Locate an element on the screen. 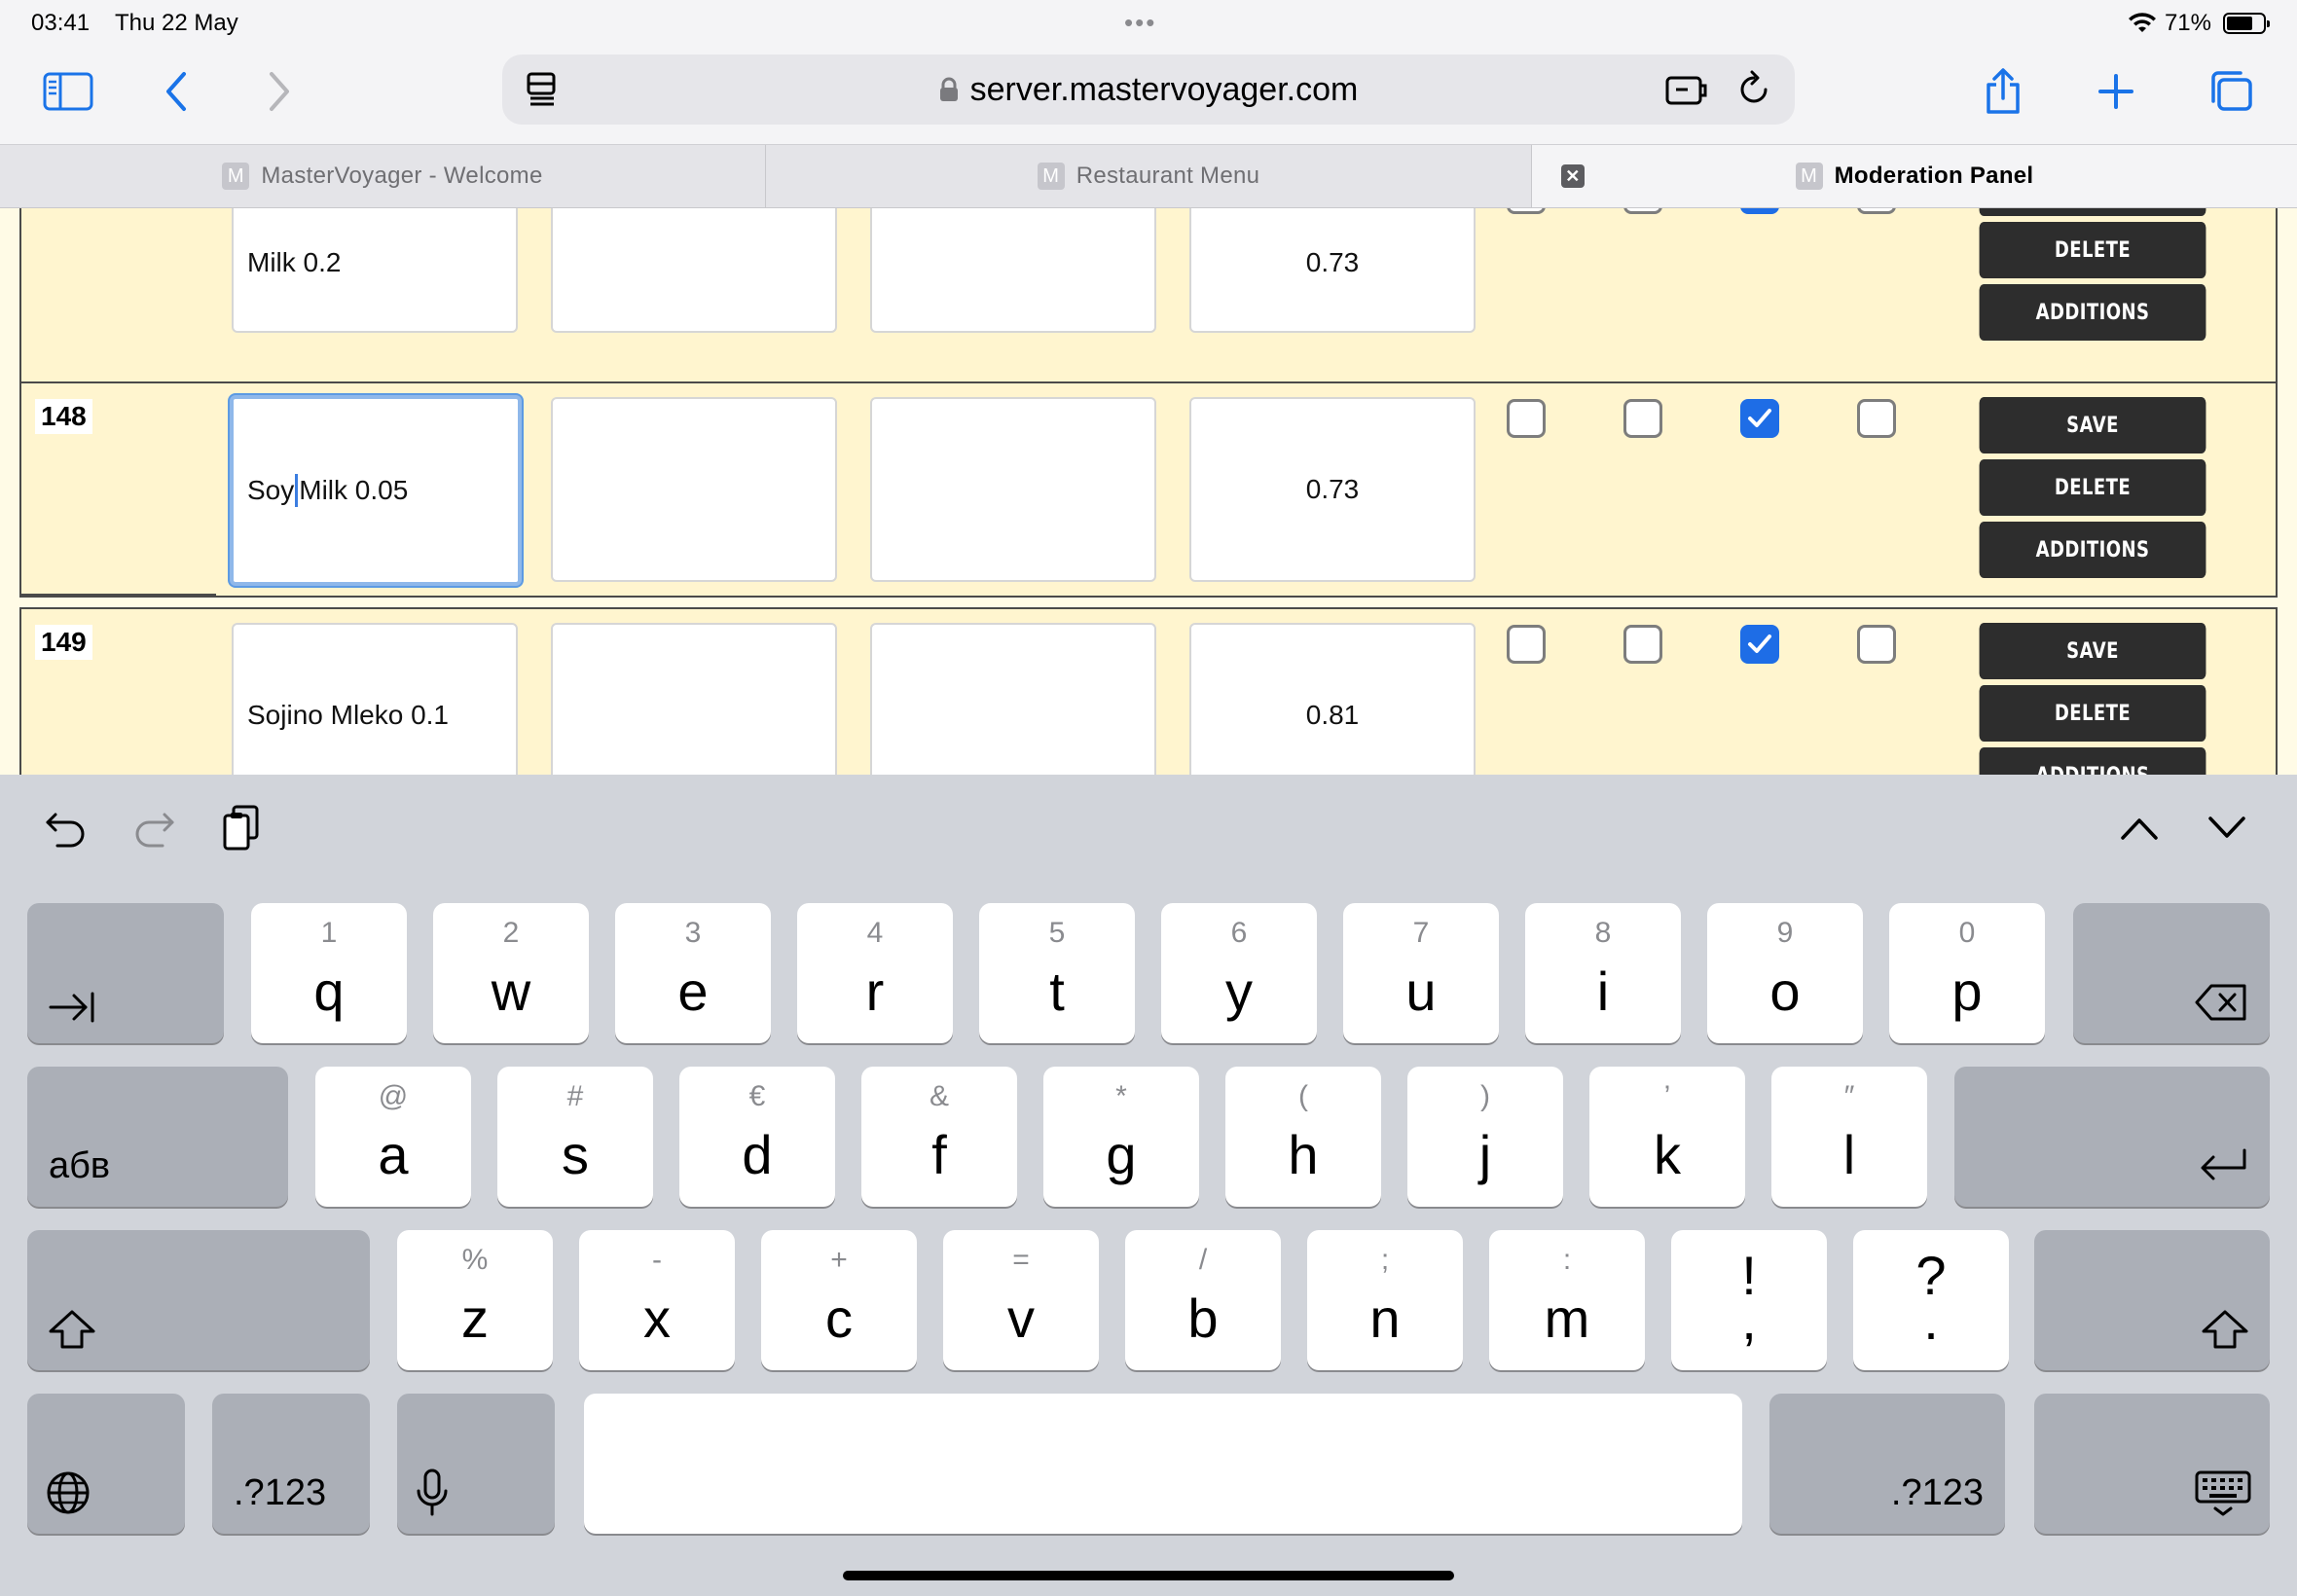 The width and height of the screenshot is (2297, 1596). next-field-icon is located at coordinates (2227, 828).